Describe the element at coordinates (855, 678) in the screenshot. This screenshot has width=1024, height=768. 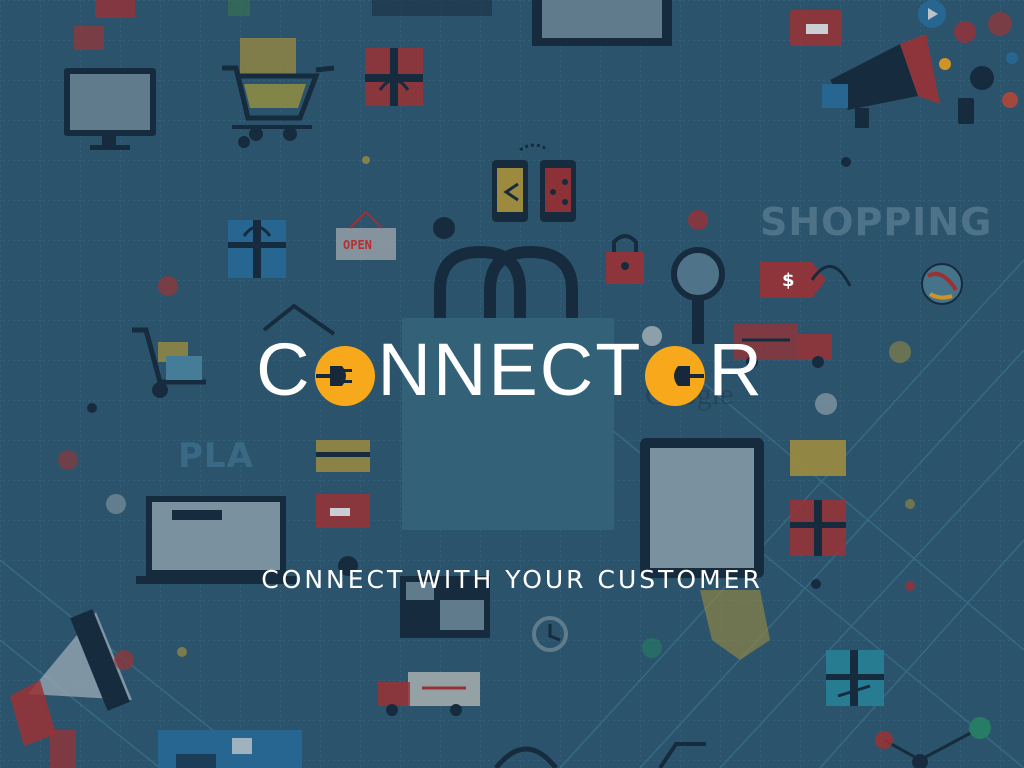
I see `gift-bottom-right-icon` at that location.